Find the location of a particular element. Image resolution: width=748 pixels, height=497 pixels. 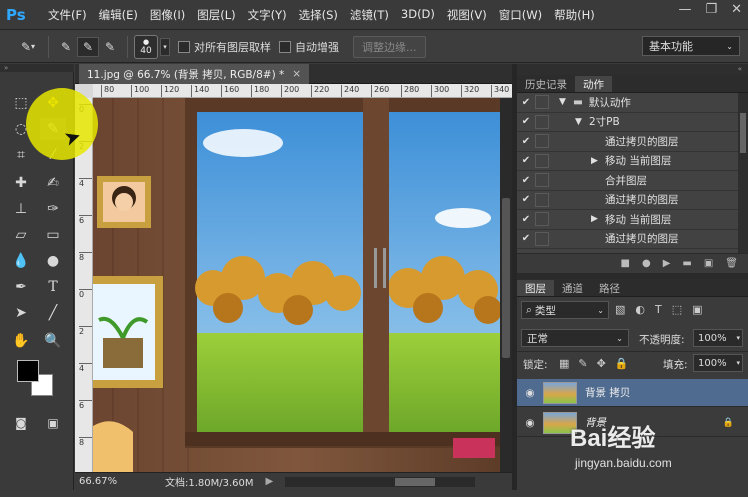

scrollbar-thumb is located at coordinates (506, 278).